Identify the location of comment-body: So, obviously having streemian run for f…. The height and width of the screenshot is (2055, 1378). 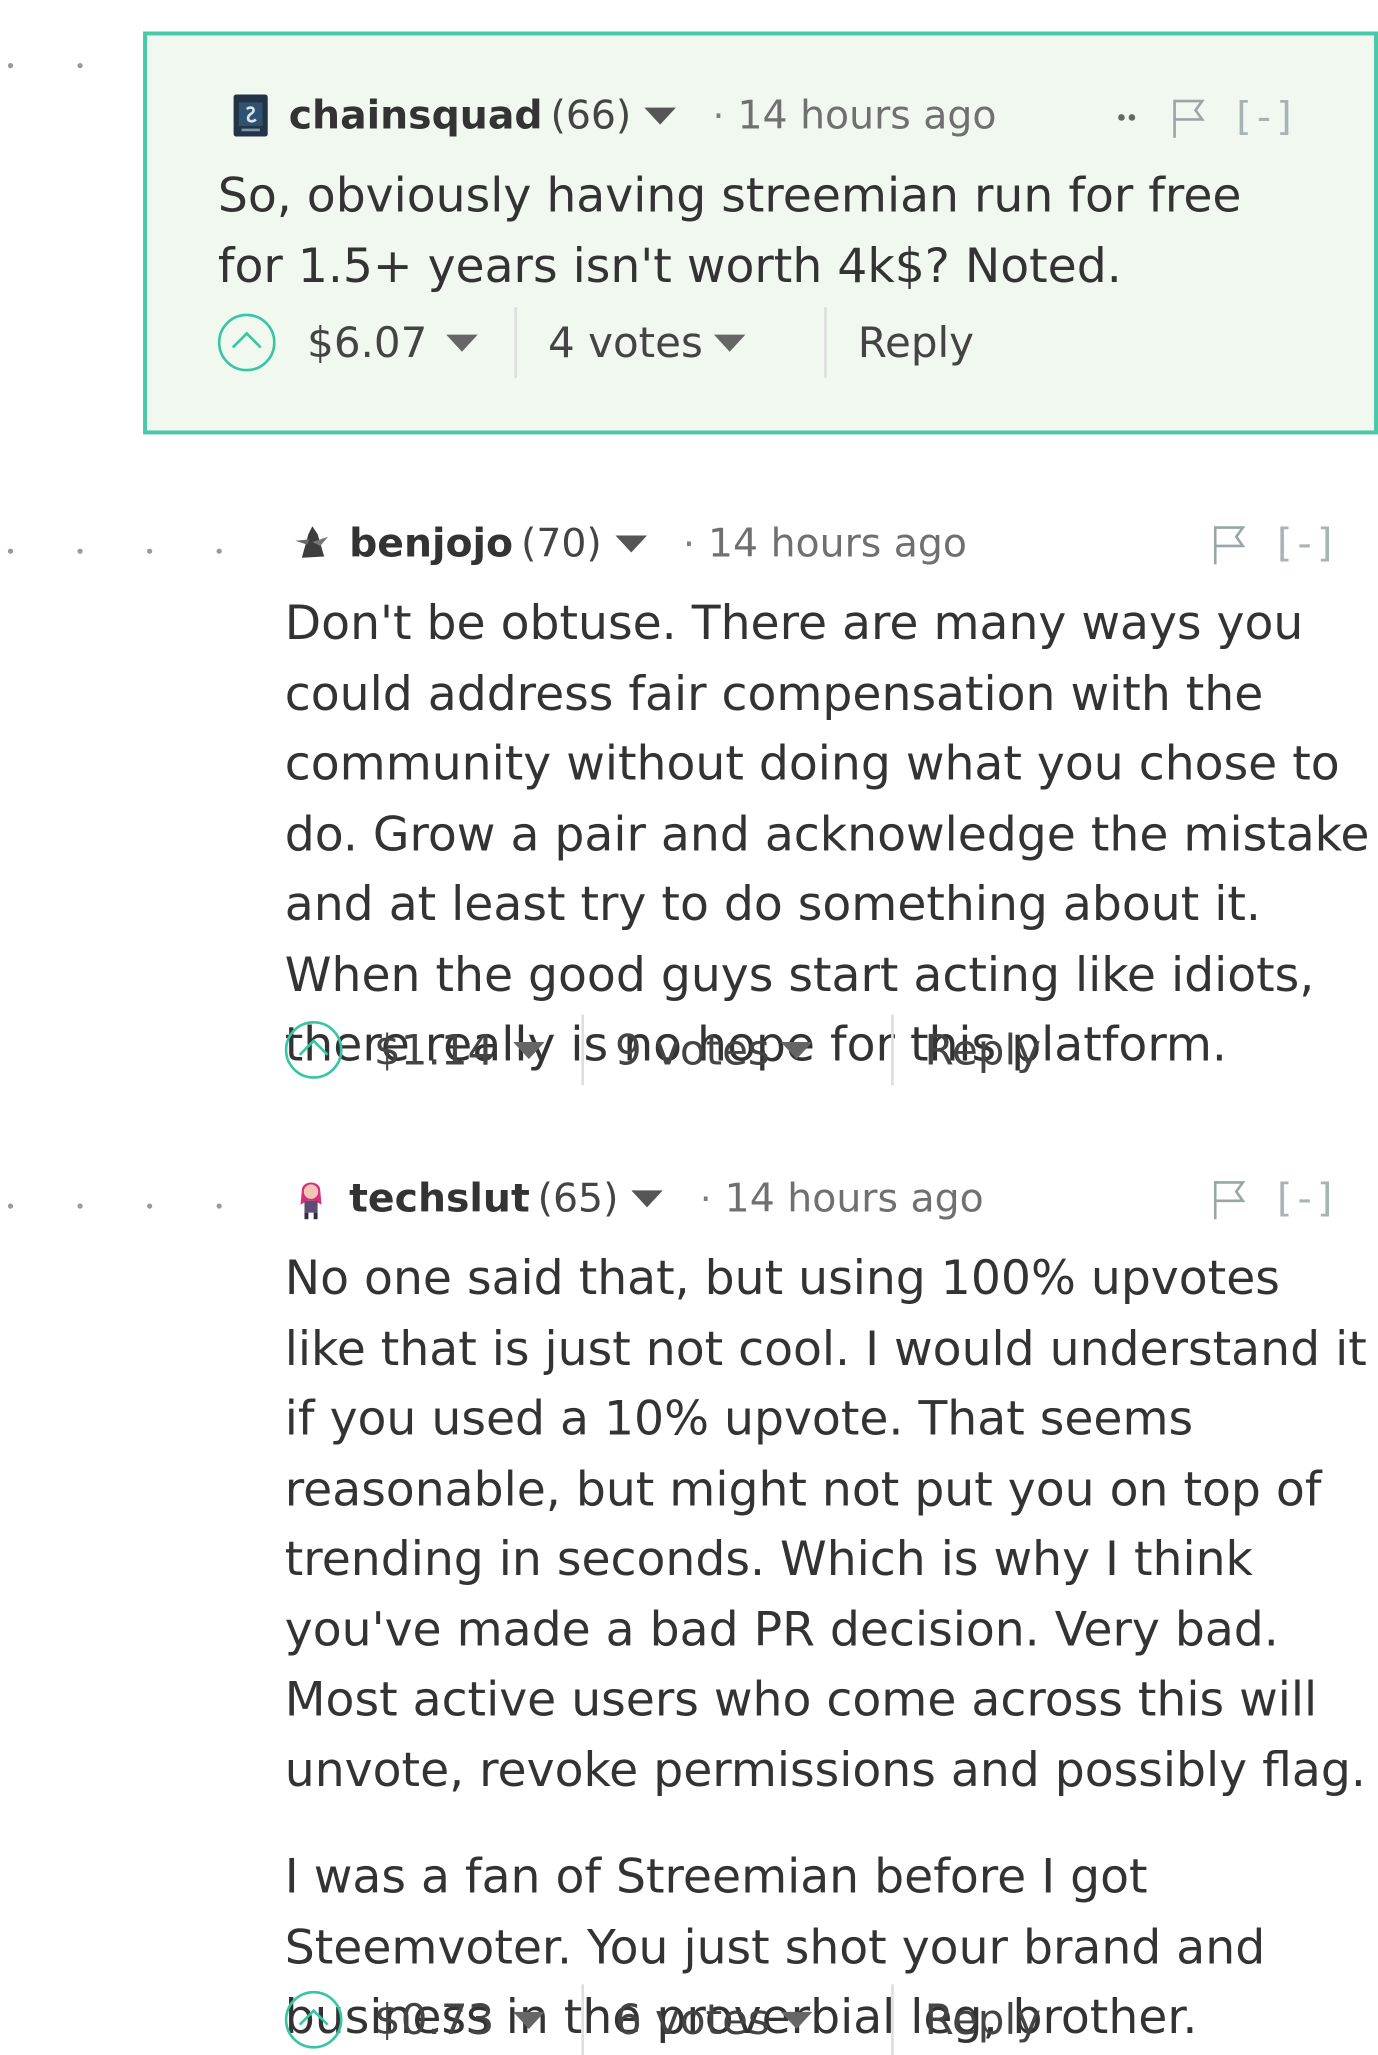
(749, 231).